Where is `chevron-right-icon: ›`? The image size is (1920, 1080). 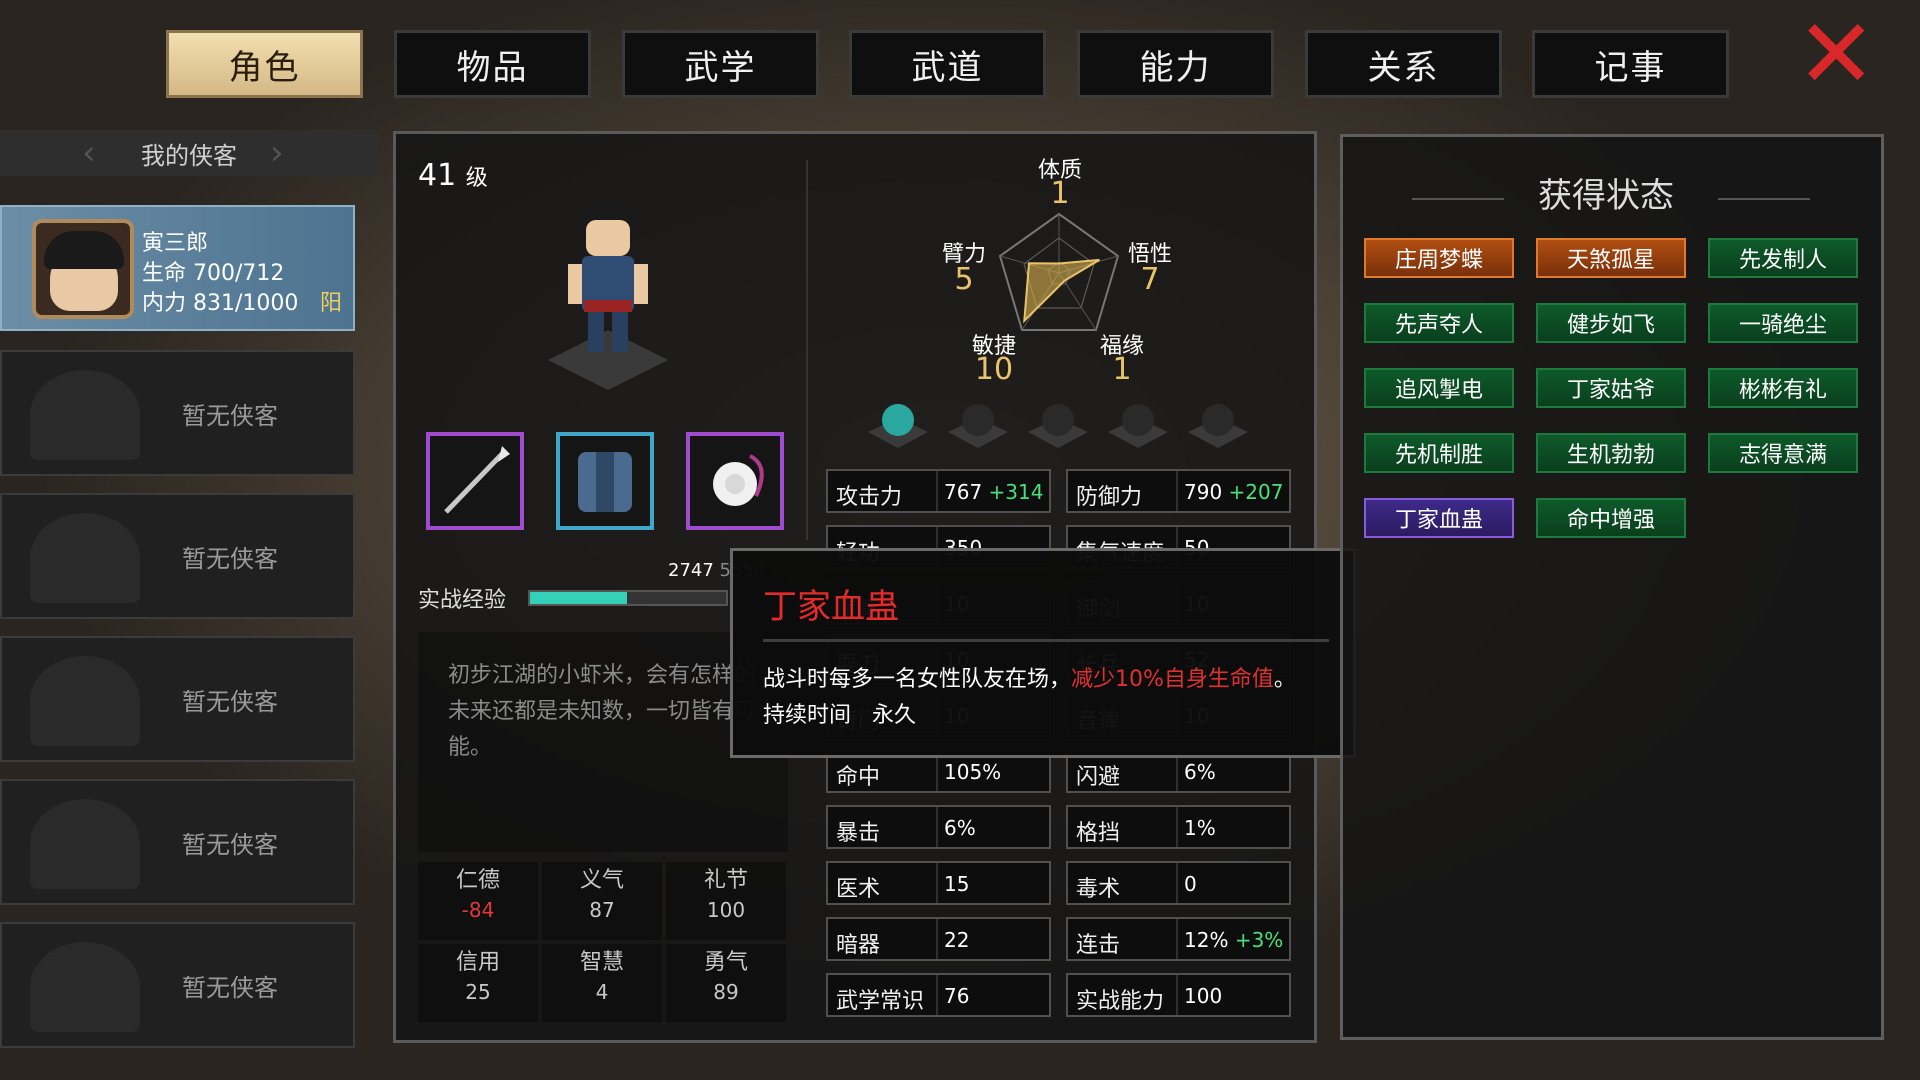 chevron-right-icon: › is located at coordinates (277, 153).